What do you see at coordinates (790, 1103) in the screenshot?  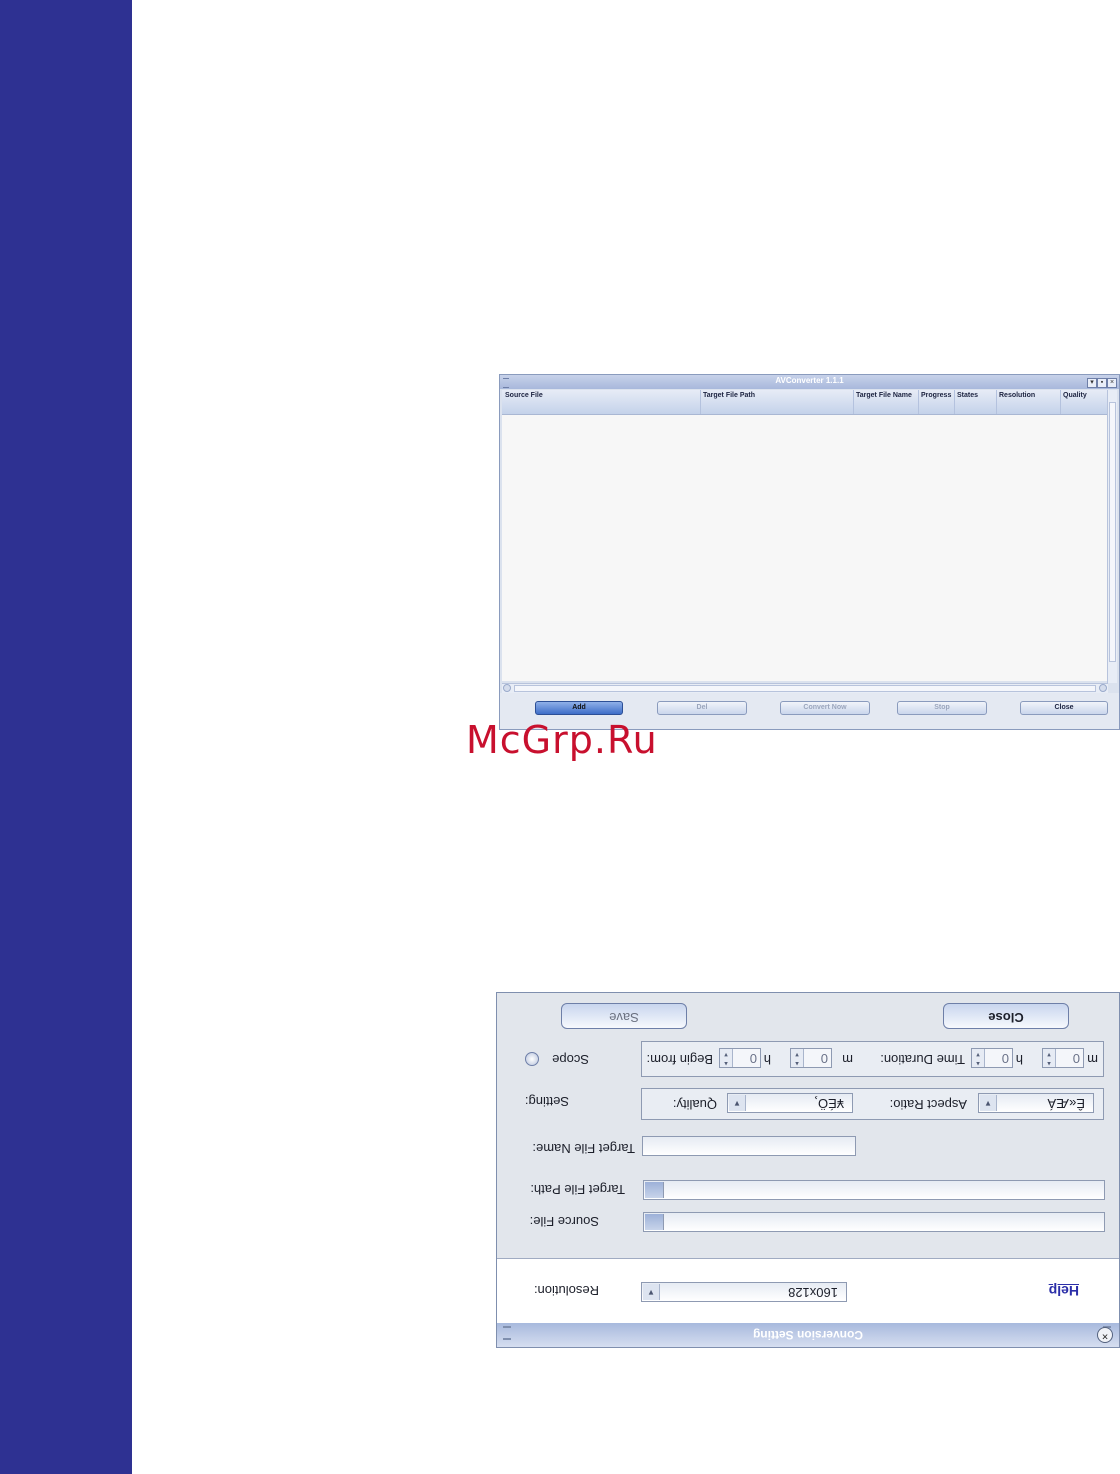 I see `quality-select: ¥ÉÖ¸ ▼` at bounding box center [790, 1103].